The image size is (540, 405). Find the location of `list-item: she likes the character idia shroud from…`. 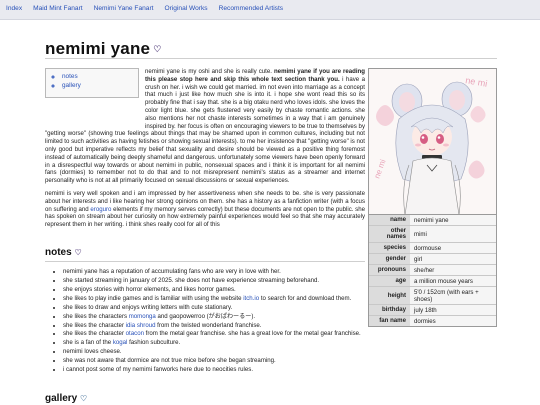

list-item: she likes the character idia shroud from… is located at coordinates (280, 326).